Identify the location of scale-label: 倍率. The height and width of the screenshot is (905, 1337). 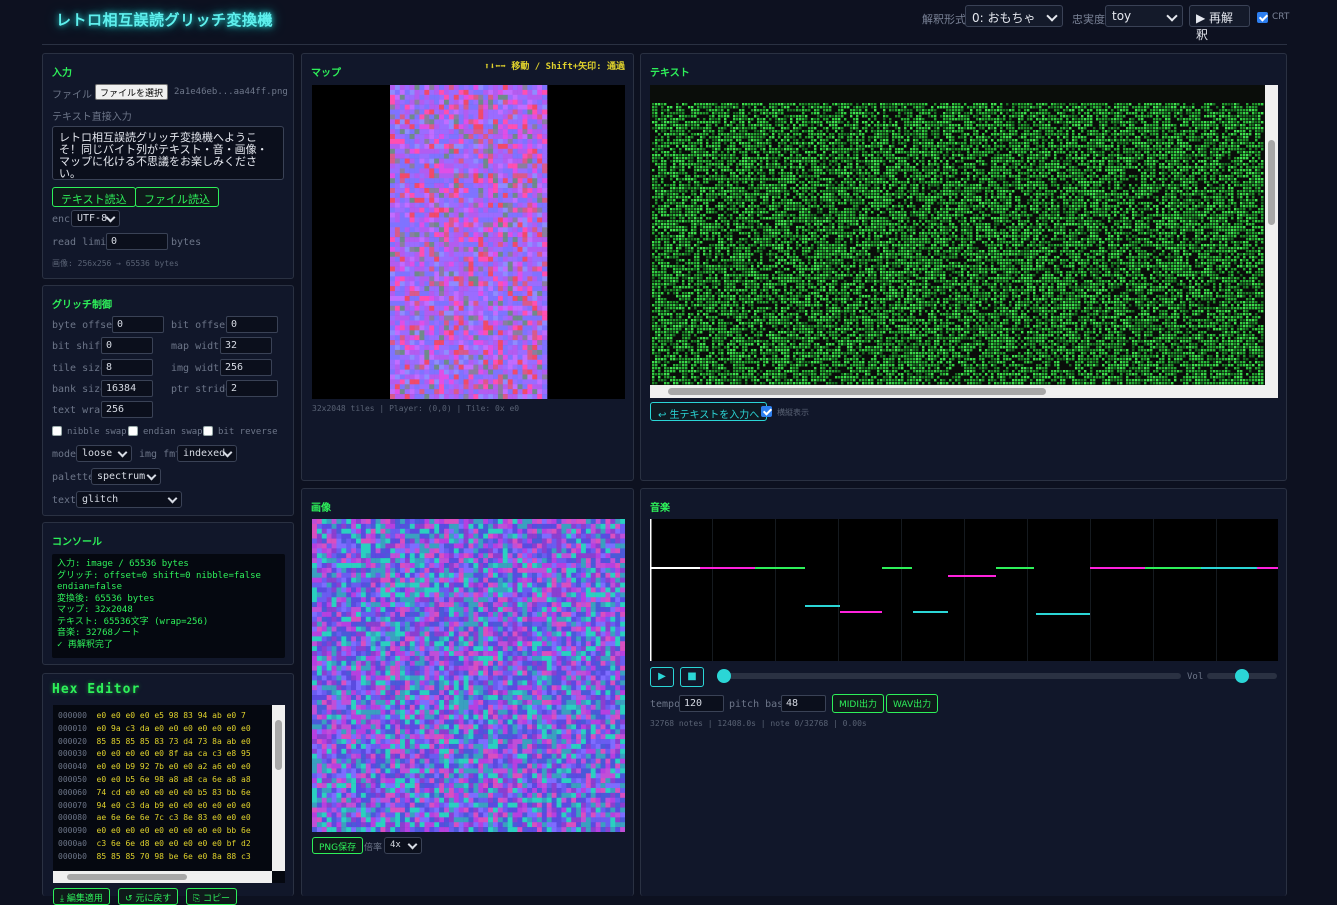
(373, 846).